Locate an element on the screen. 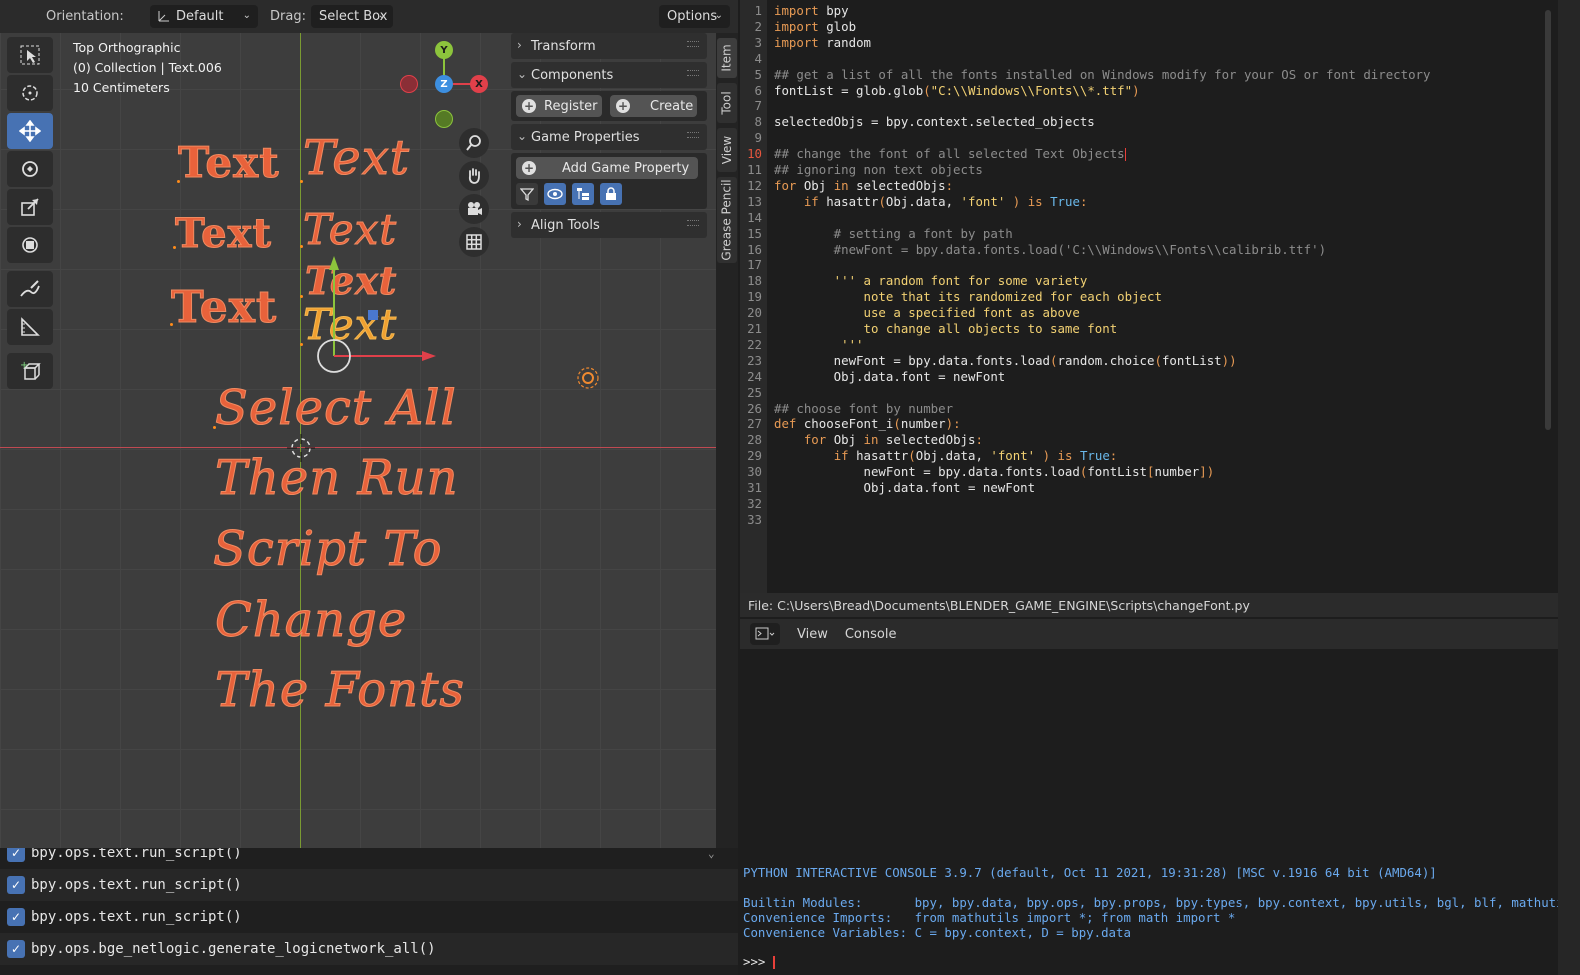 This screenshot has height=975, width=1580. text-object: Select All is located at coordinates (336, 408).